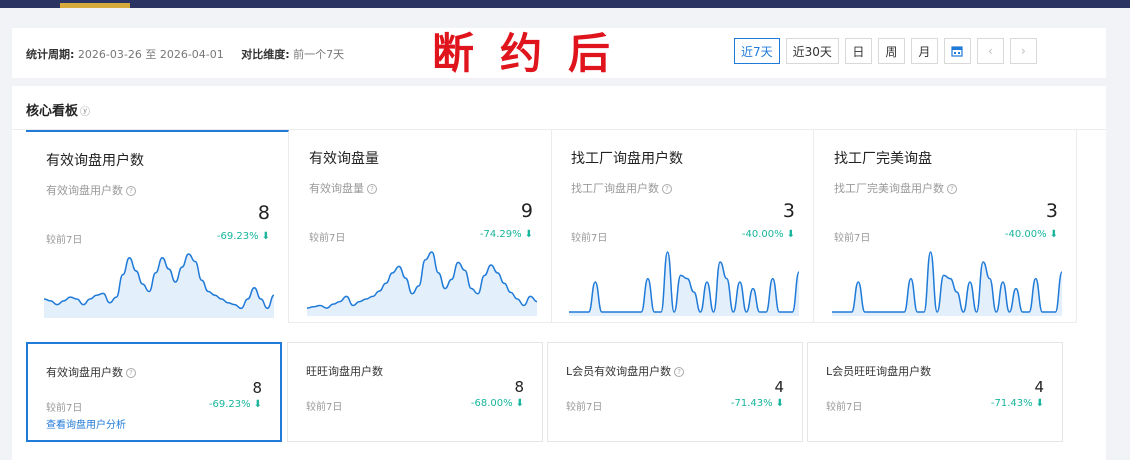 This screenshot has height=460, width=1130. I want to click on summary-card-title-text: L会员旺旺询盘用户数, so click(879, 371).